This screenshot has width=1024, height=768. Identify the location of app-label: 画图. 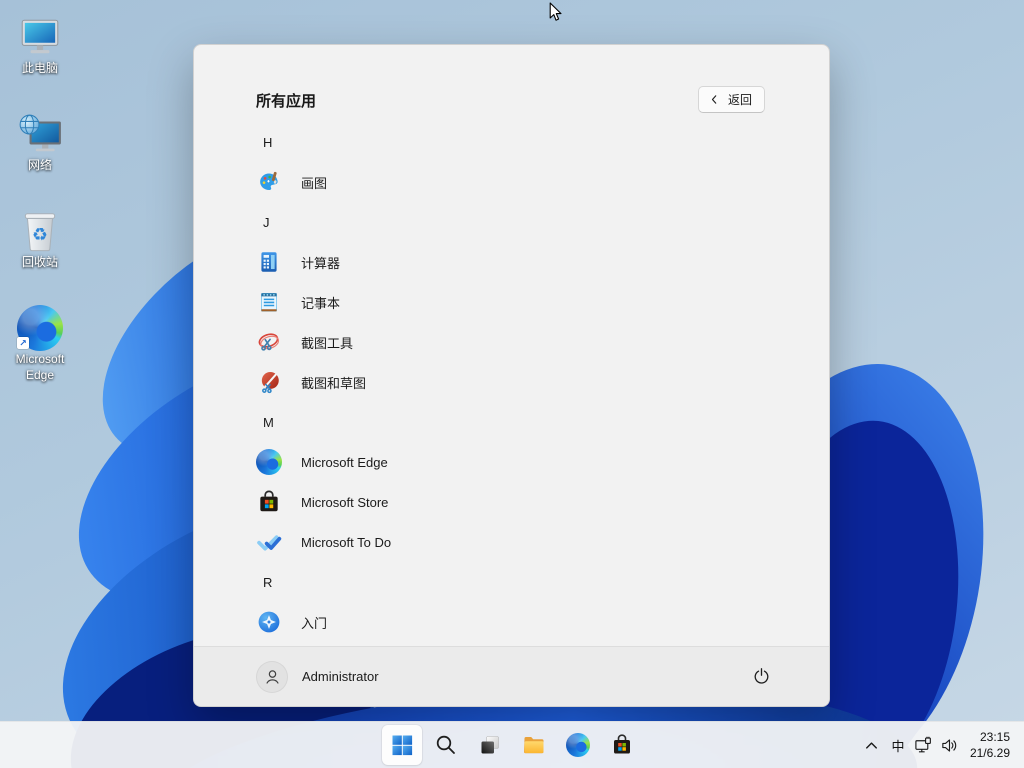
(314, 183).